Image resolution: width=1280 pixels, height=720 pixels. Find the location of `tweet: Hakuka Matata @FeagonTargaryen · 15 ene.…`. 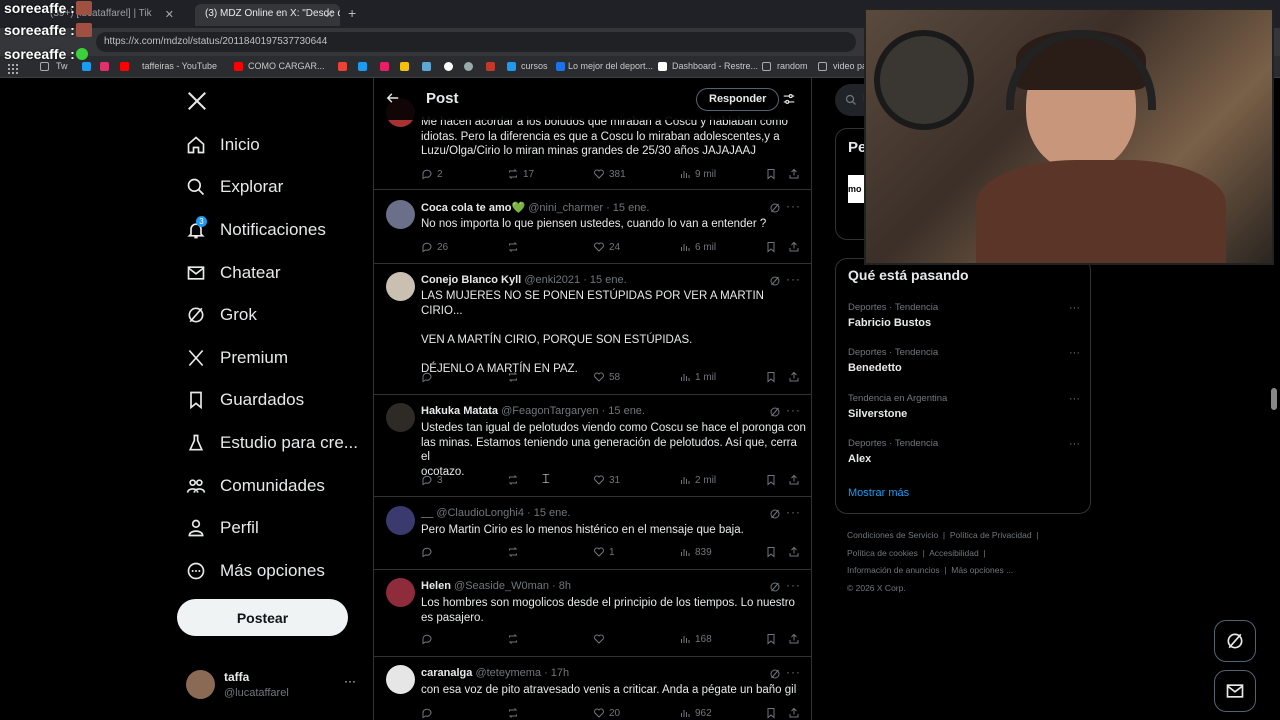

tweet: Hakuka Matata @FeagonTargaryen · 15 ene.… is located at coordinates (592, 446).